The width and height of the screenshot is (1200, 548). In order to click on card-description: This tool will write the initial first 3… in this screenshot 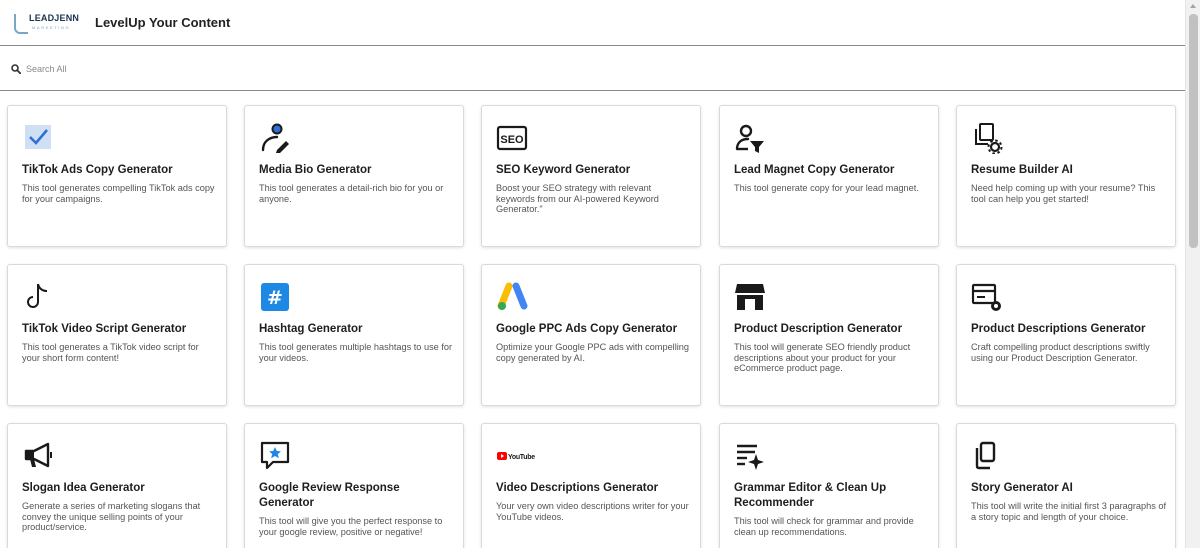, I will do `click(1069, 511)`.